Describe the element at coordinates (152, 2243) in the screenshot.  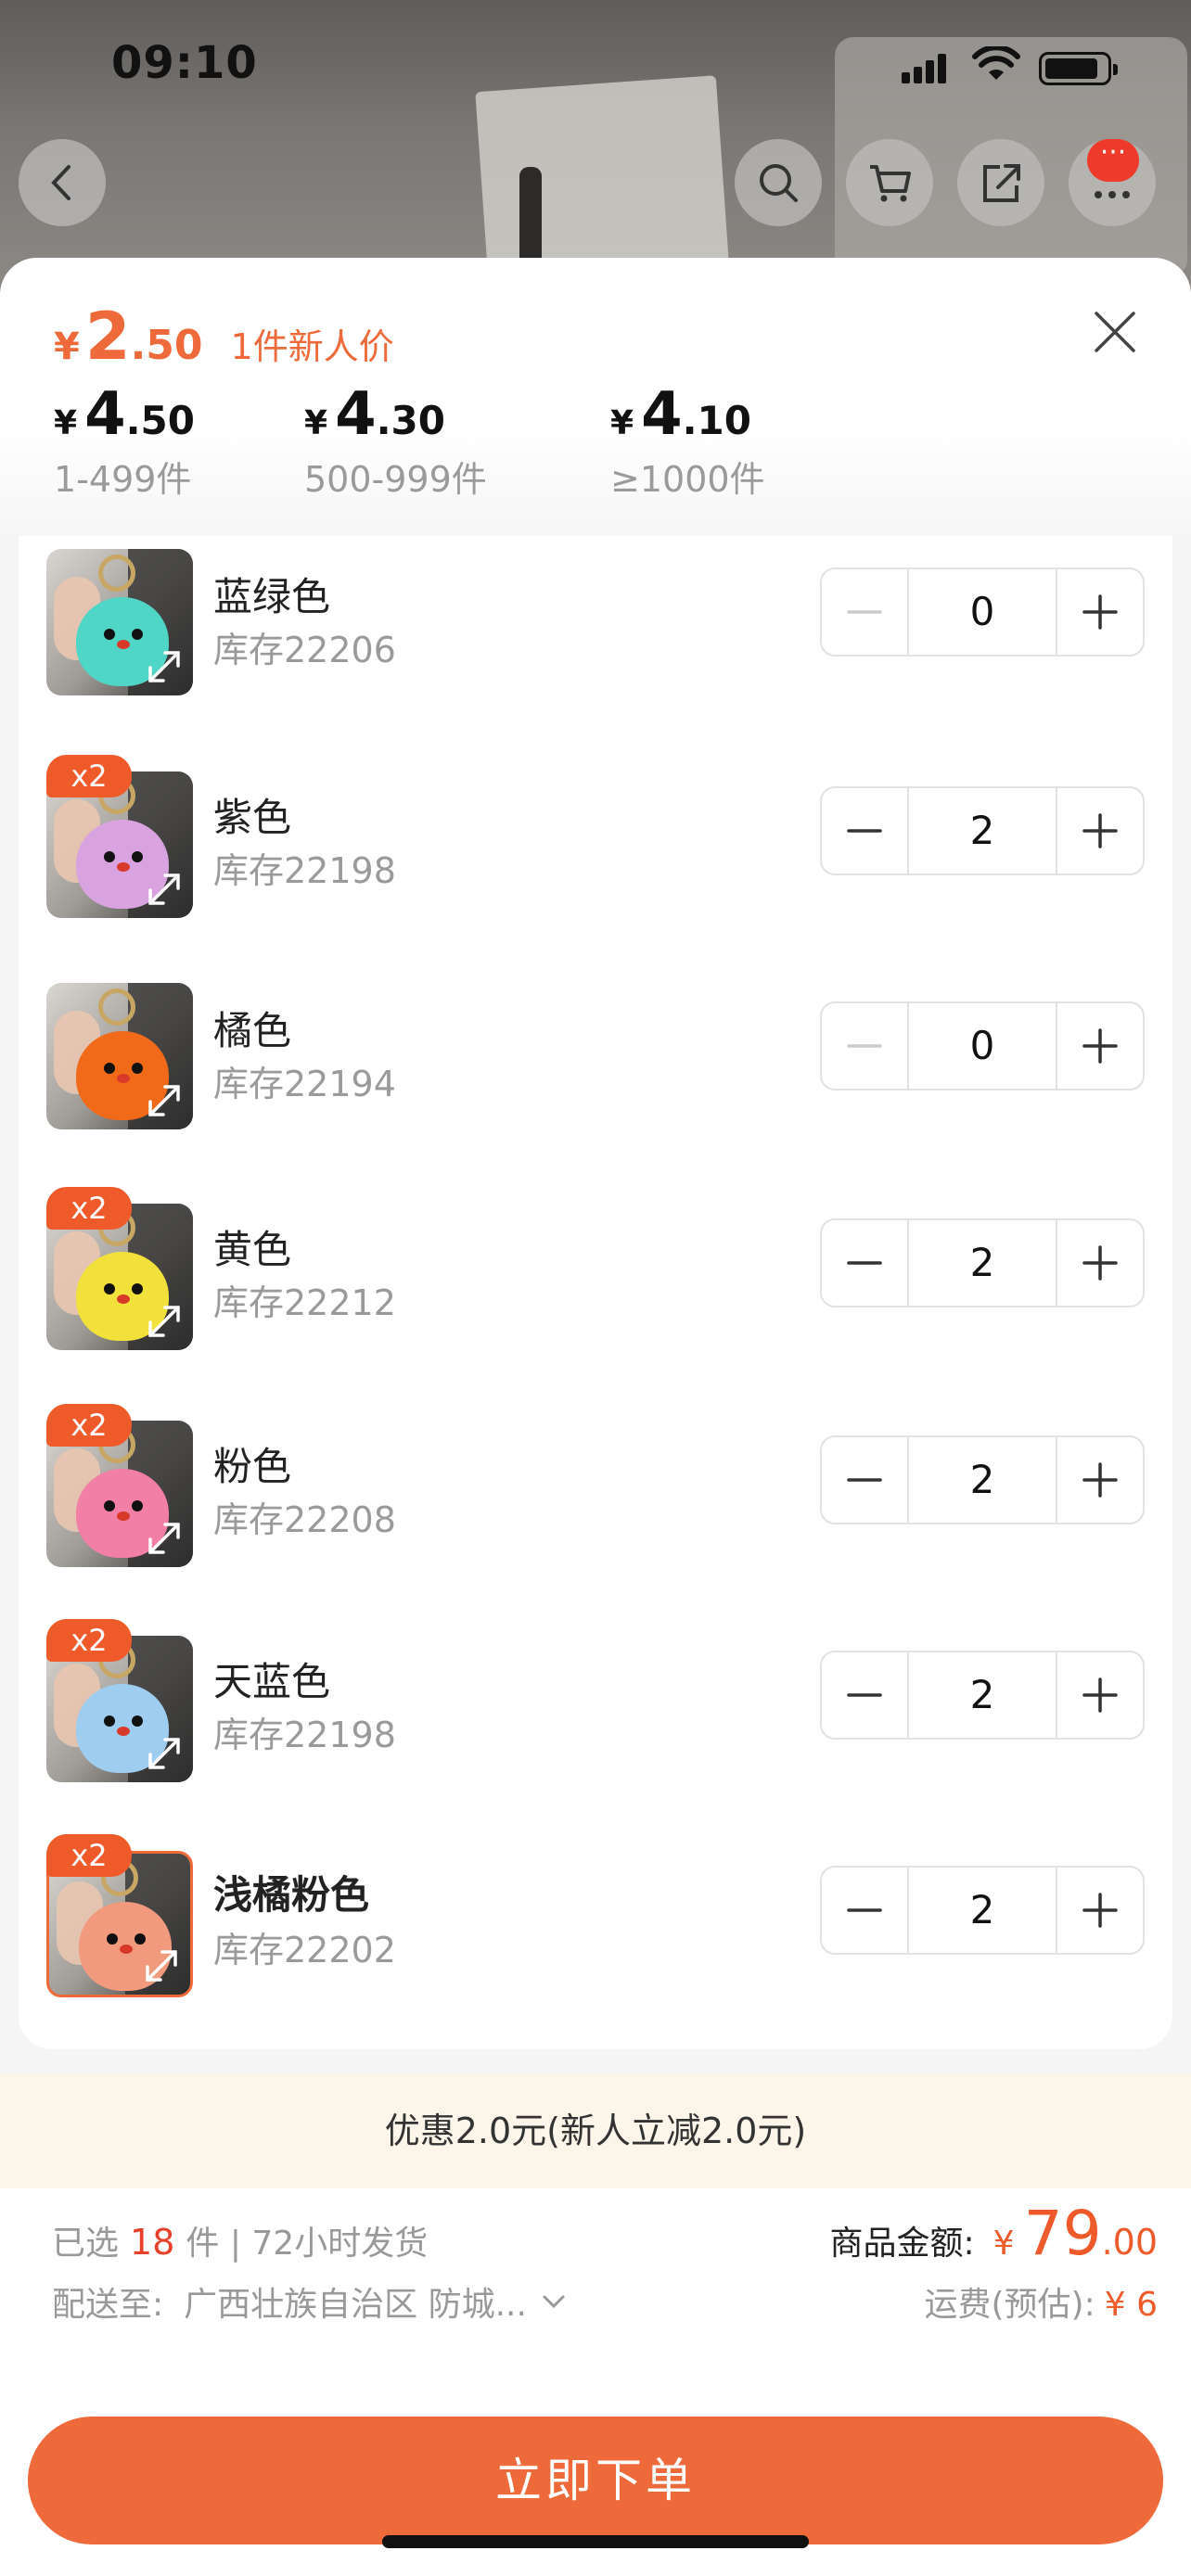
I see `selected-count: 18` at that location.